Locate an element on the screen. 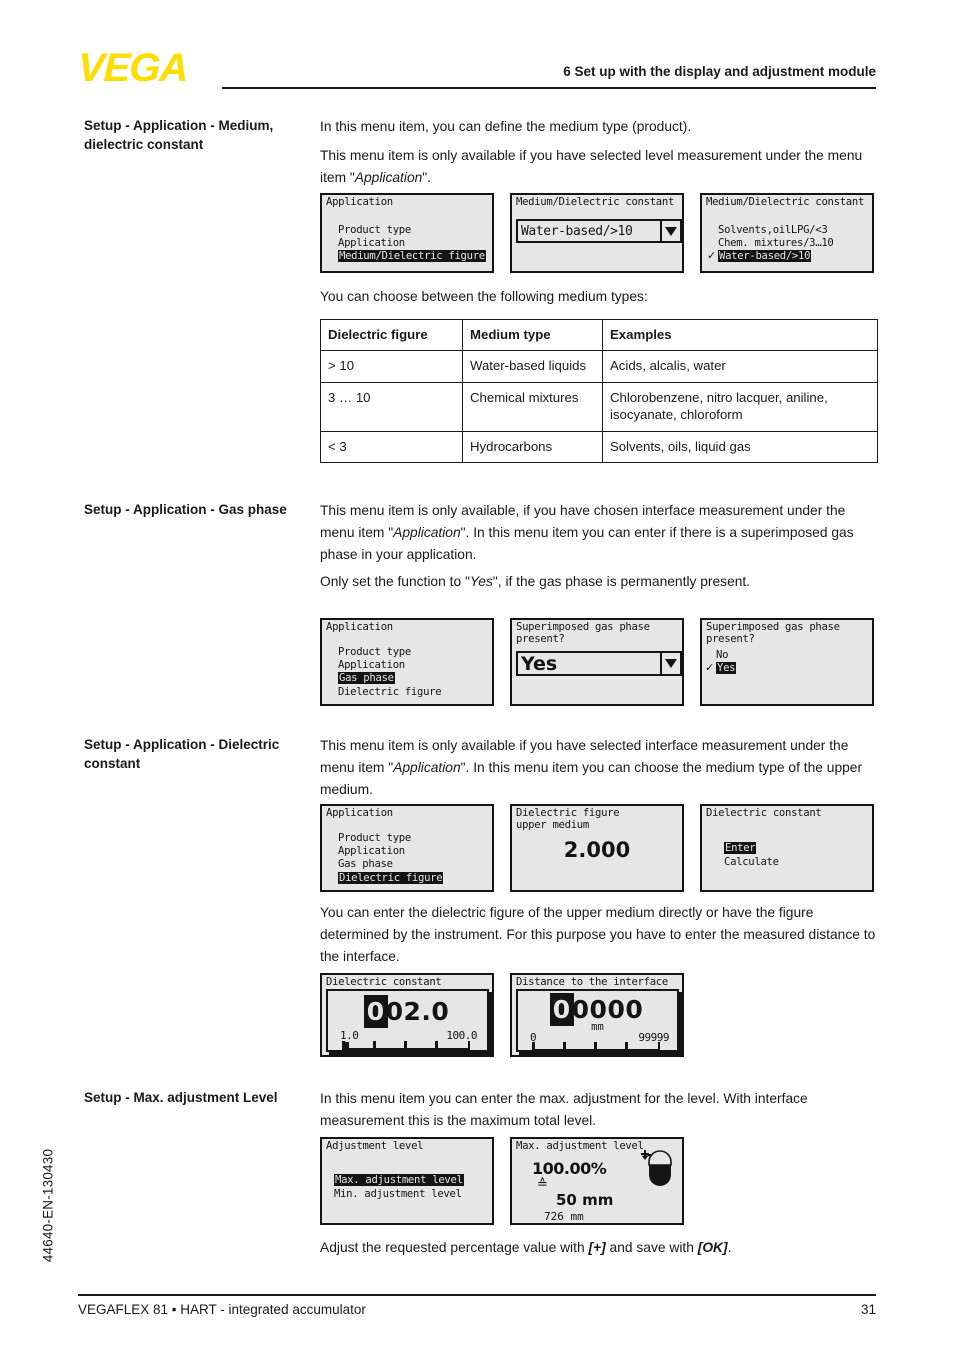 The width and height of the screenshot is (954, 1354). lcd-dielectric-figure-value: Dielectric figure upper medium 2.000 is located at coordinates (597, 848).